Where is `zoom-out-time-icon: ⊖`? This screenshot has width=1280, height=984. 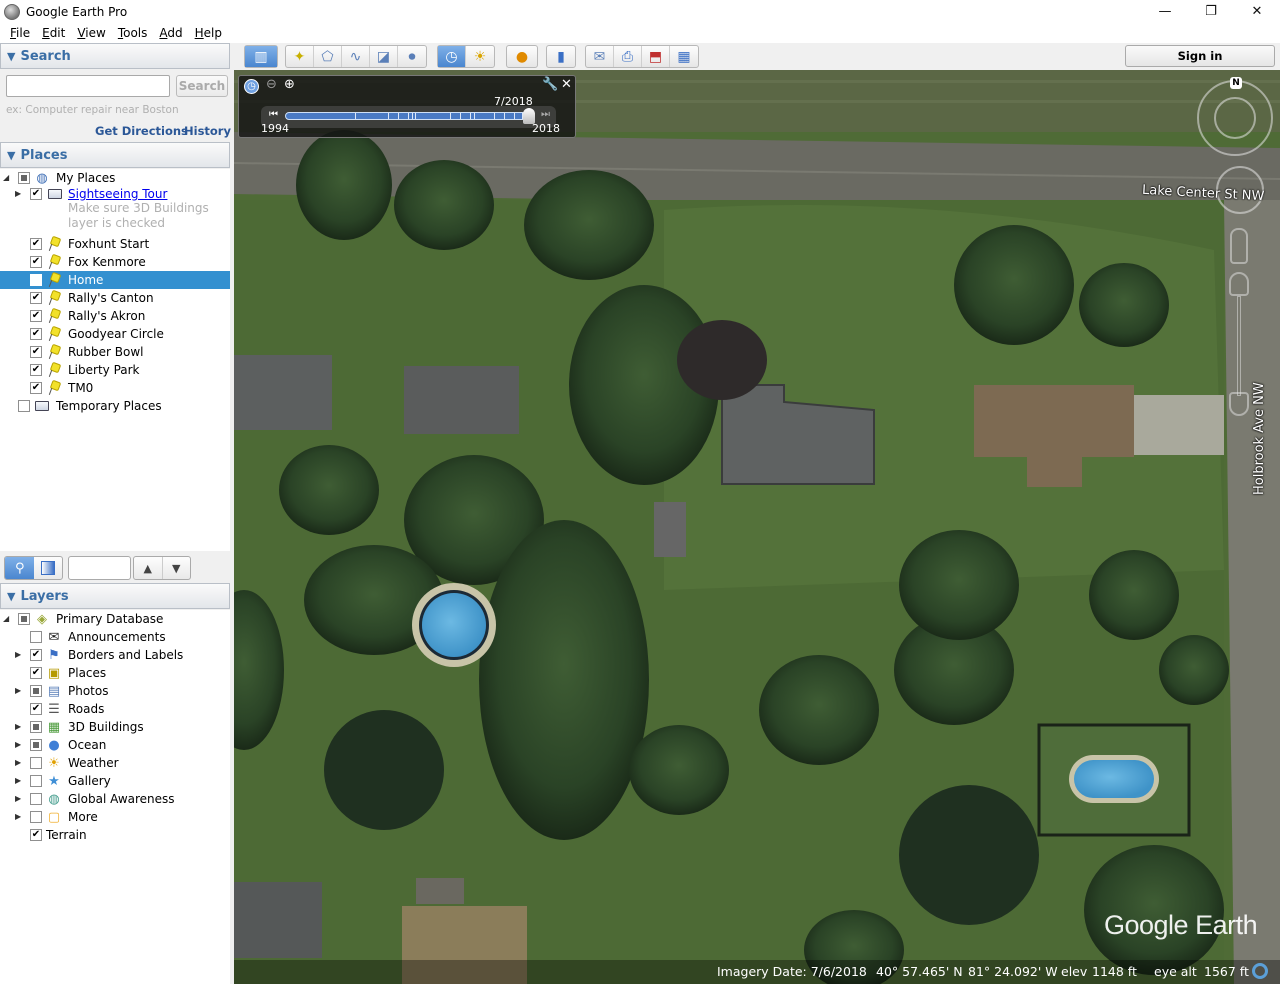
zoom-out-time-icon: ⊖ is located at coordinates (271, 84).